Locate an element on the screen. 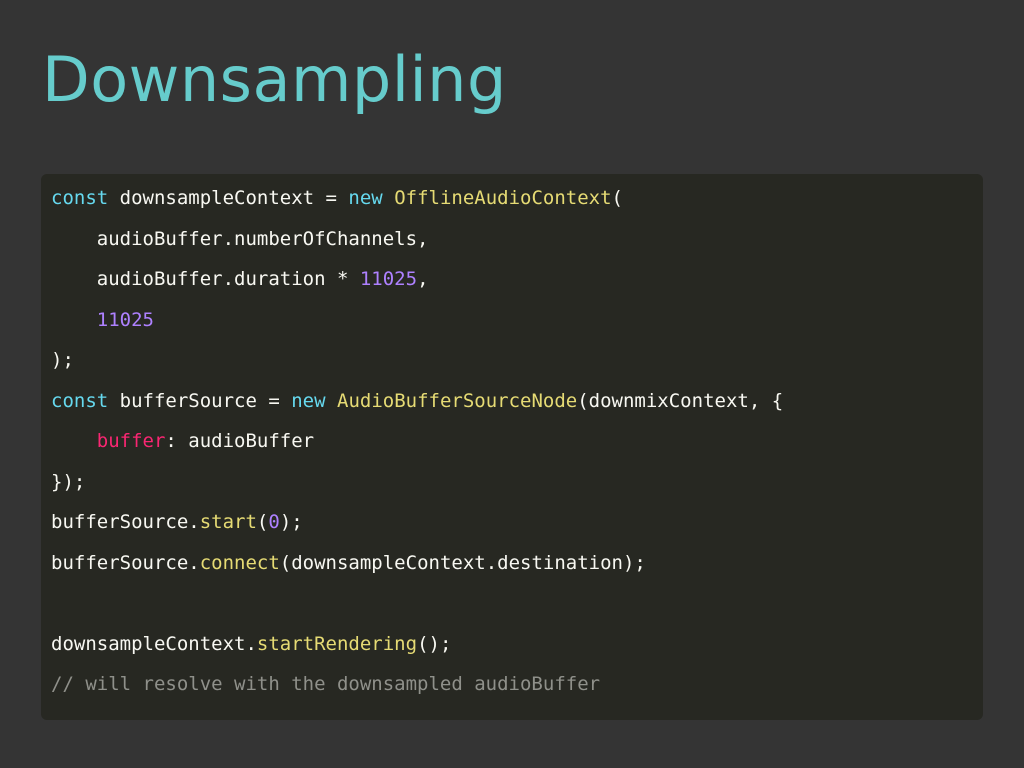  code-line: bufferSource.start(0); is located at coordinates (177, 522).